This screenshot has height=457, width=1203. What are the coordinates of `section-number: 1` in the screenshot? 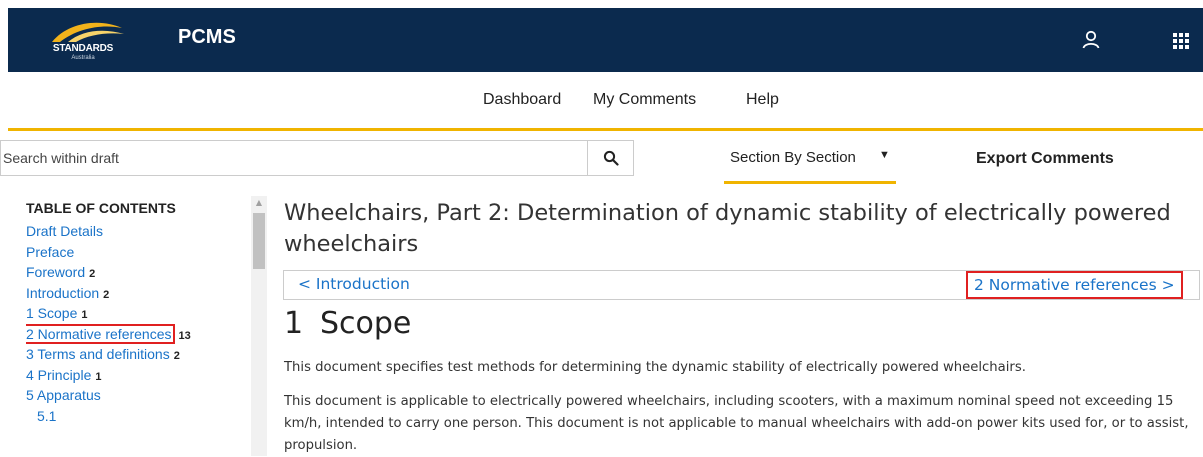 It's located at (294, 323).